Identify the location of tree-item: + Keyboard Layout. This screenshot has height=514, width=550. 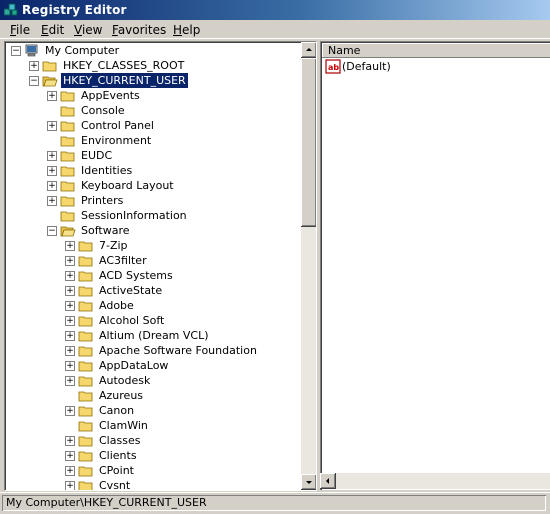
(152, 185).